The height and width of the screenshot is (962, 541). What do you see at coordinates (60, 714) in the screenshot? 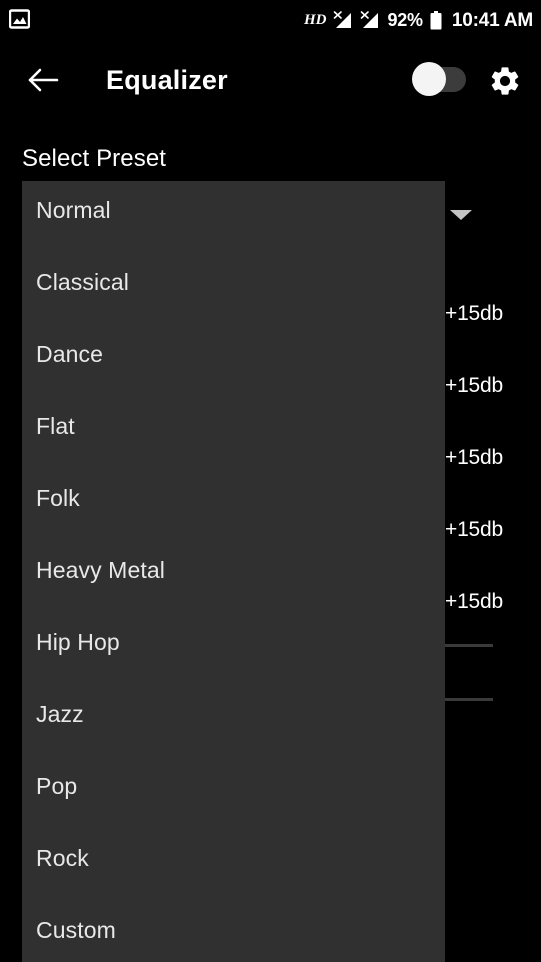
I see `list-item: Jazz` at bounding box center [60, 714].